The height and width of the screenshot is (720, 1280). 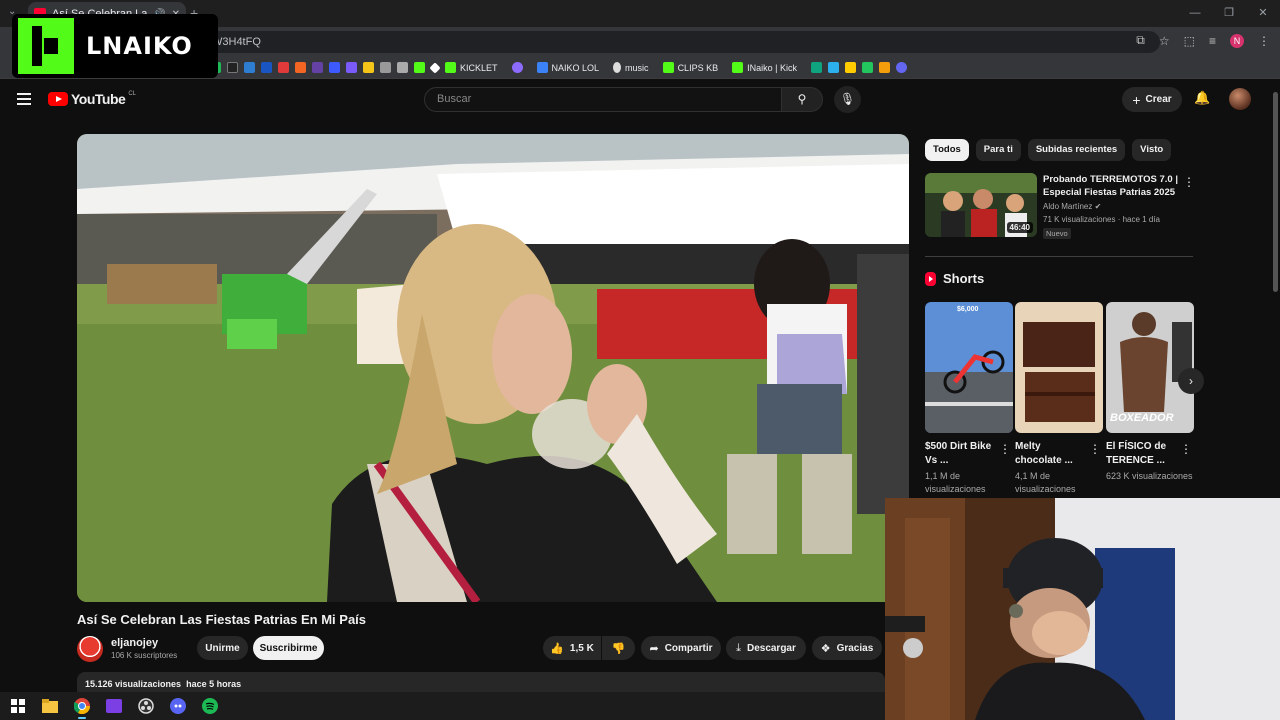 What do you see at coordinates (1202, 98) in the screenshot?
I see `notifications-bell-icon: 🔔` at bounding box center [1202, 98].